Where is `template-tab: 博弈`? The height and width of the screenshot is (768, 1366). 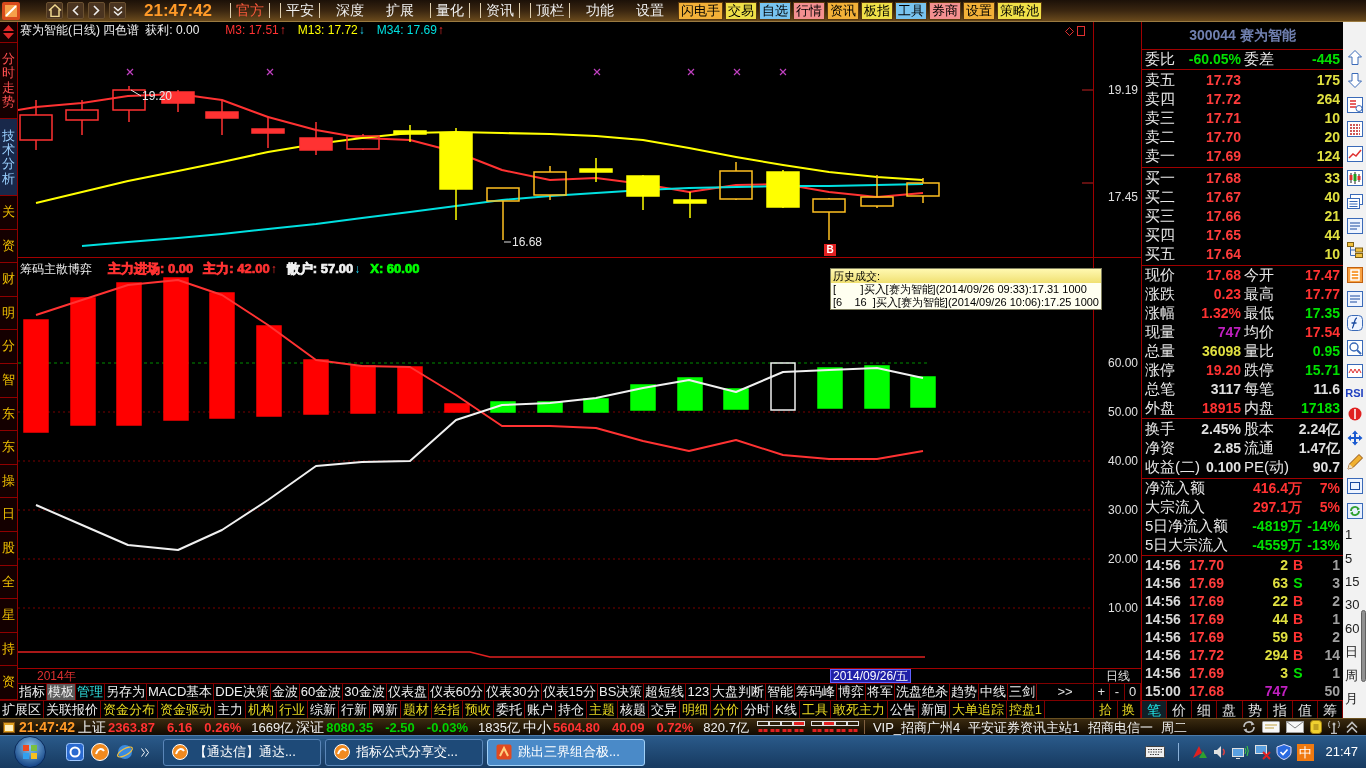
template-tab: 博弈 is located at coordinates (852, 692).